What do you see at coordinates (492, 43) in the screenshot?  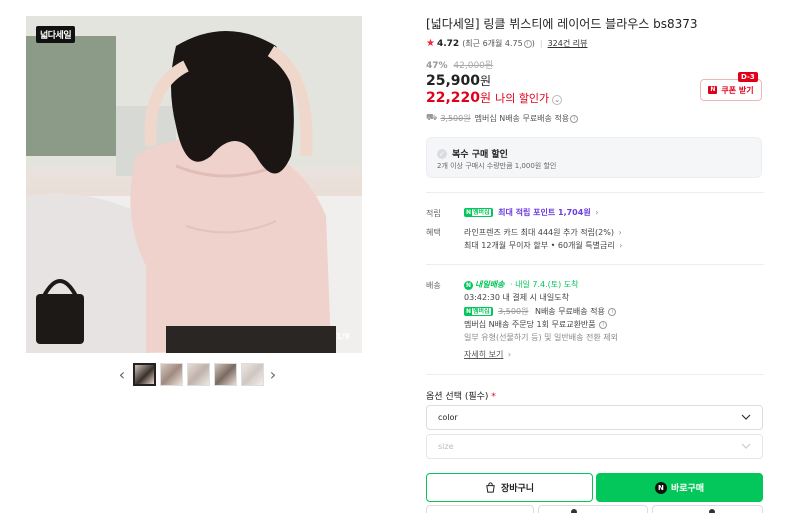 I see `rating-detail: (최근 6개월 4.75` at bounding box center [492, 43].